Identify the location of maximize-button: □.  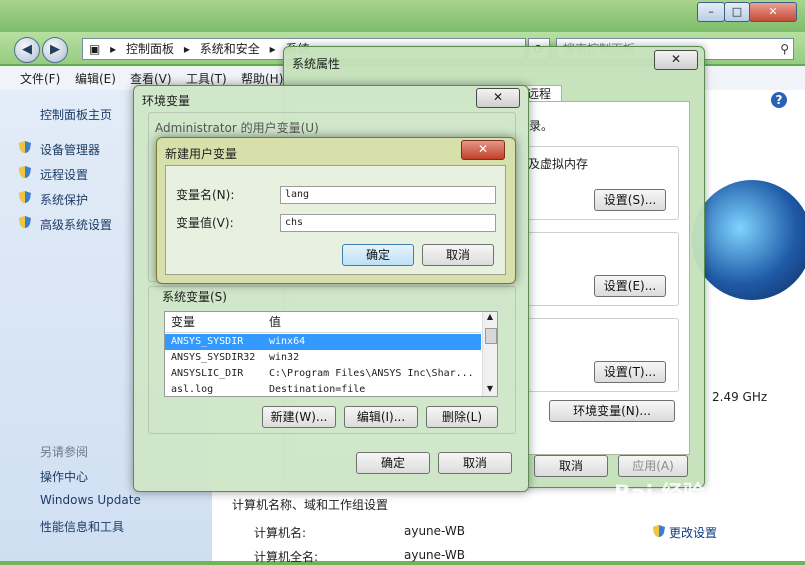
(737, 12).